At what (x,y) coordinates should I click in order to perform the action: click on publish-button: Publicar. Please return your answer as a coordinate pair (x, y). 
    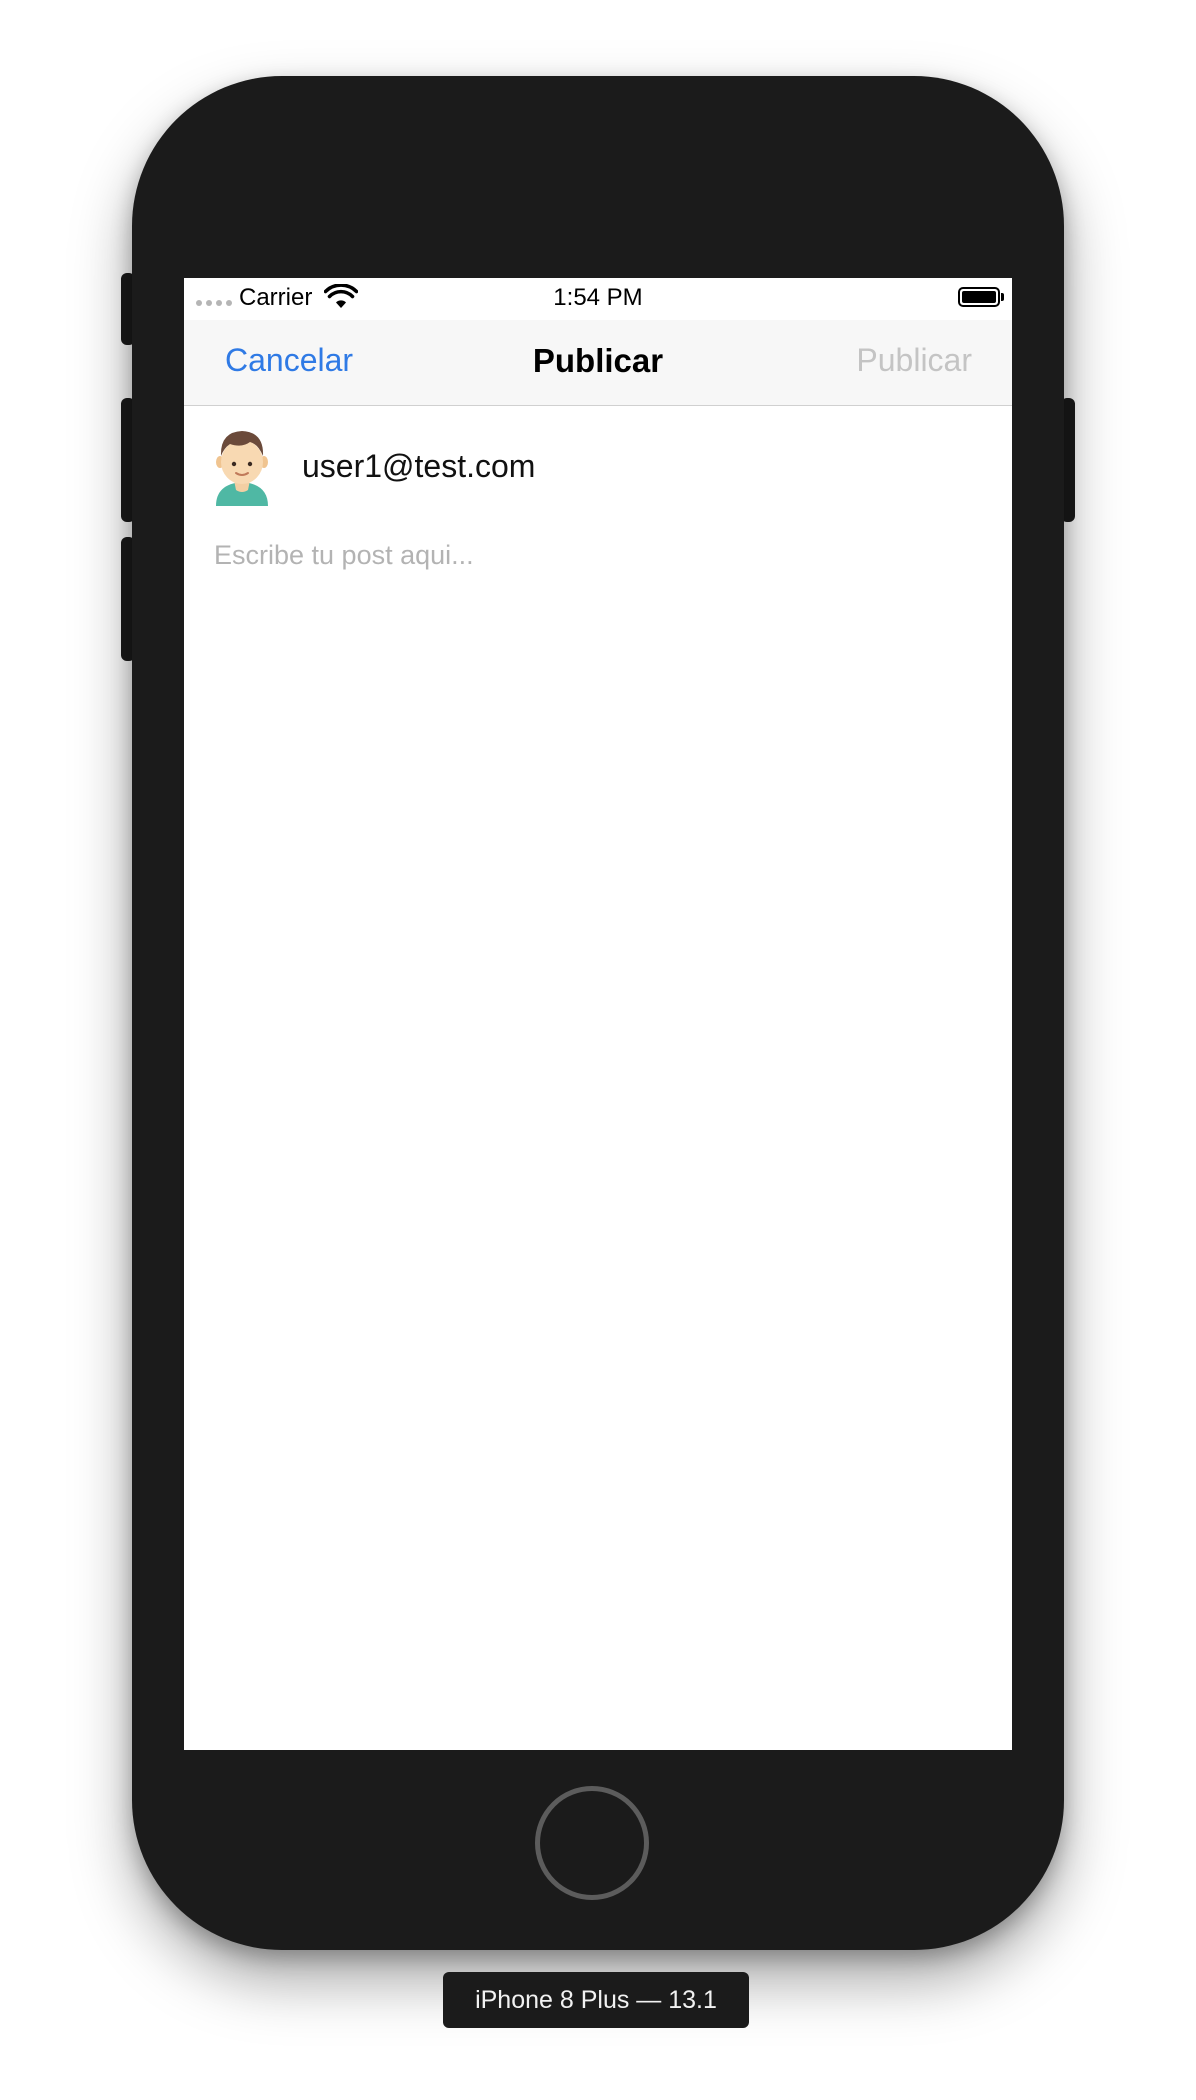
    Looking at the image, I should click on (914, 360).